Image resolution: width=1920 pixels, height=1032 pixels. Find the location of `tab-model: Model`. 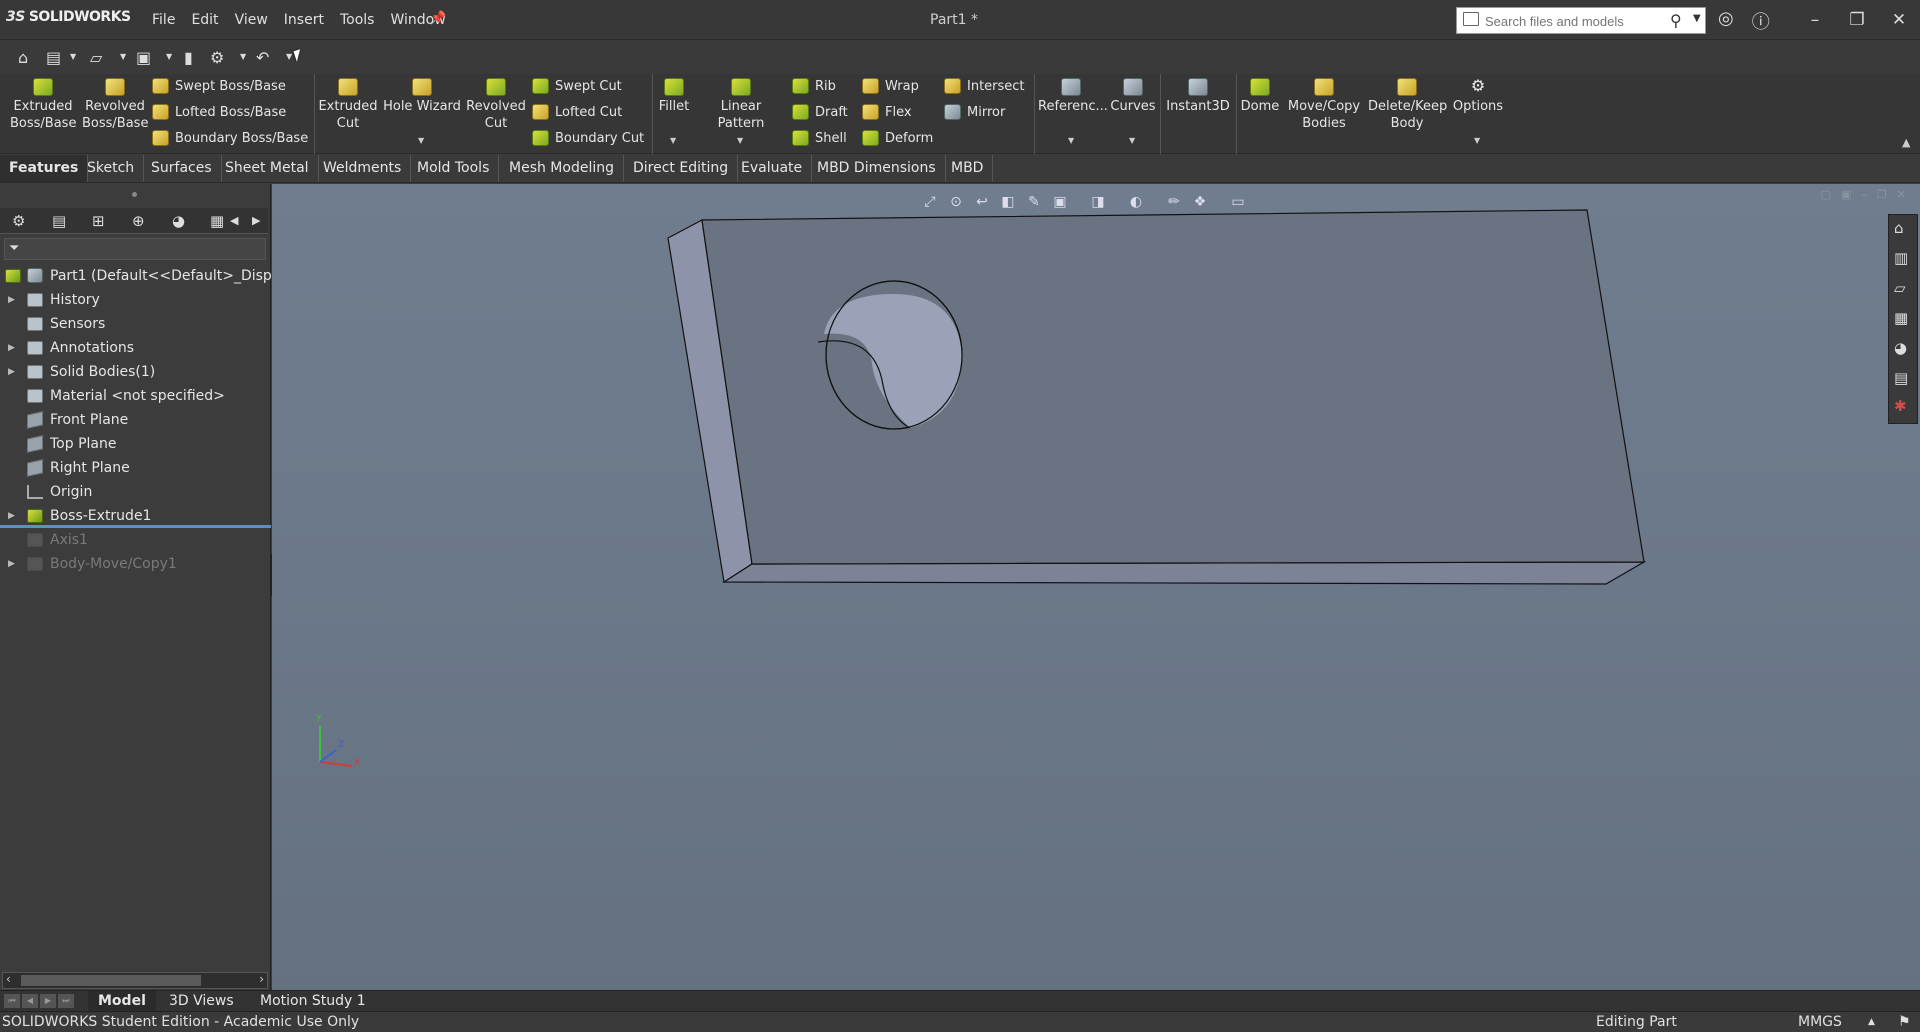

tab-model: Model is located at coordinates (122, 1001).